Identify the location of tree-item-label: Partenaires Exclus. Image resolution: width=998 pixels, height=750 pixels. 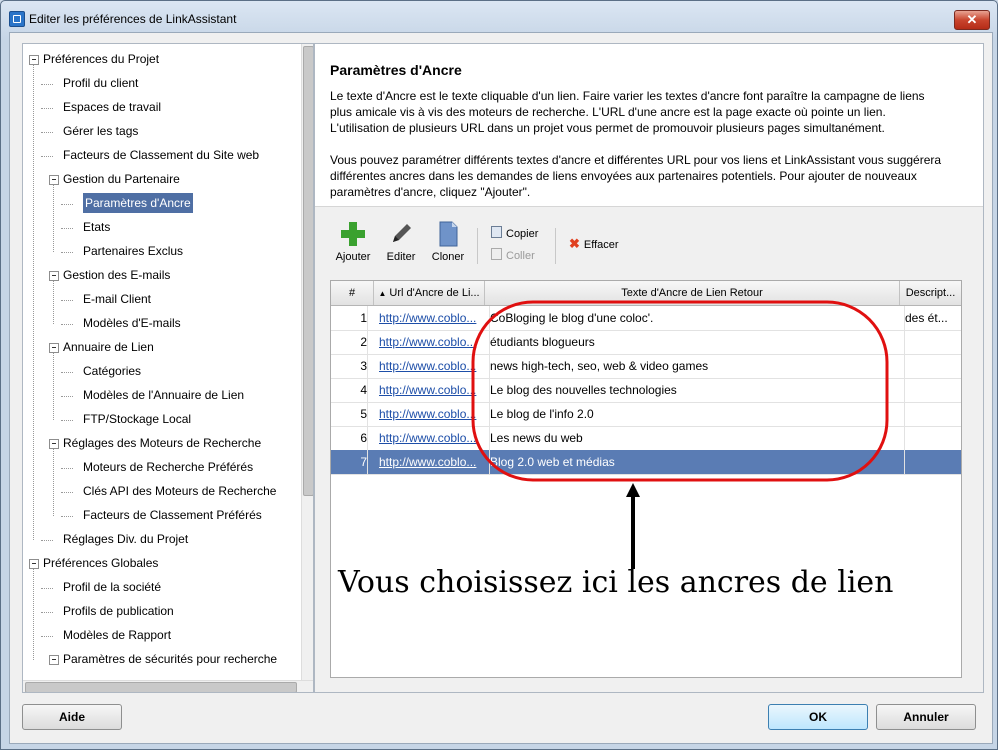
(133, 251).